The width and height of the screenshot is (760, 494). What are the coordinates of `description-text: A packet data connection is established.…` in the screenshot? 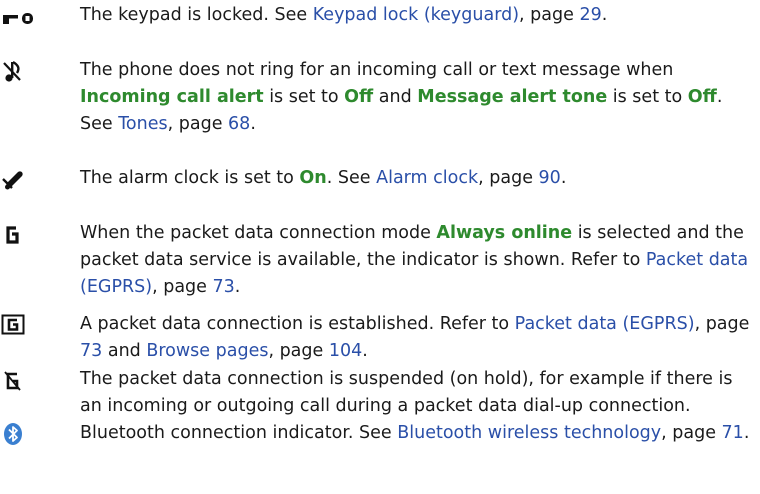 It's located at (297, 324).